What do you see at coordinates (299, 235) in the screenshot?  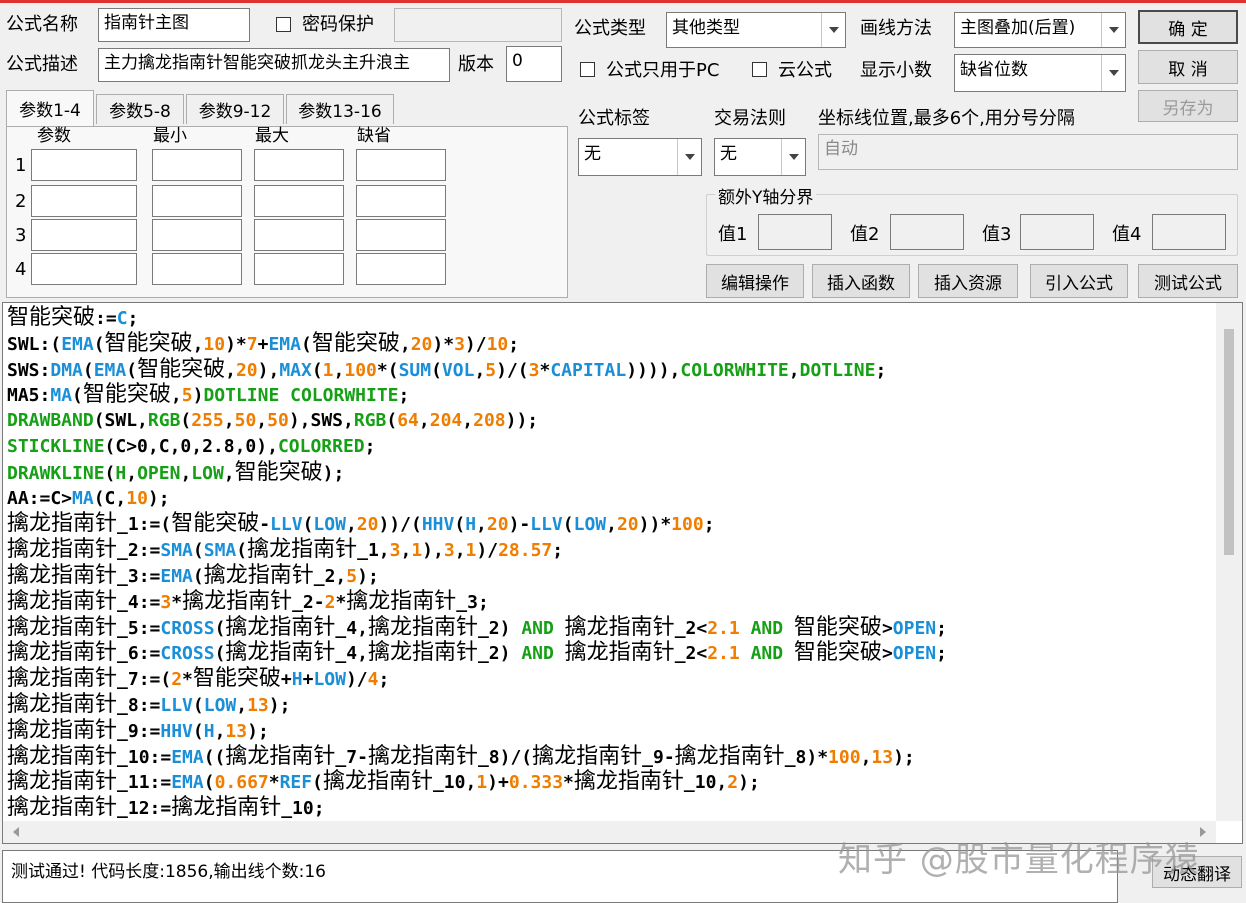 I see `param-3-max` at bounding box center [299, 235].